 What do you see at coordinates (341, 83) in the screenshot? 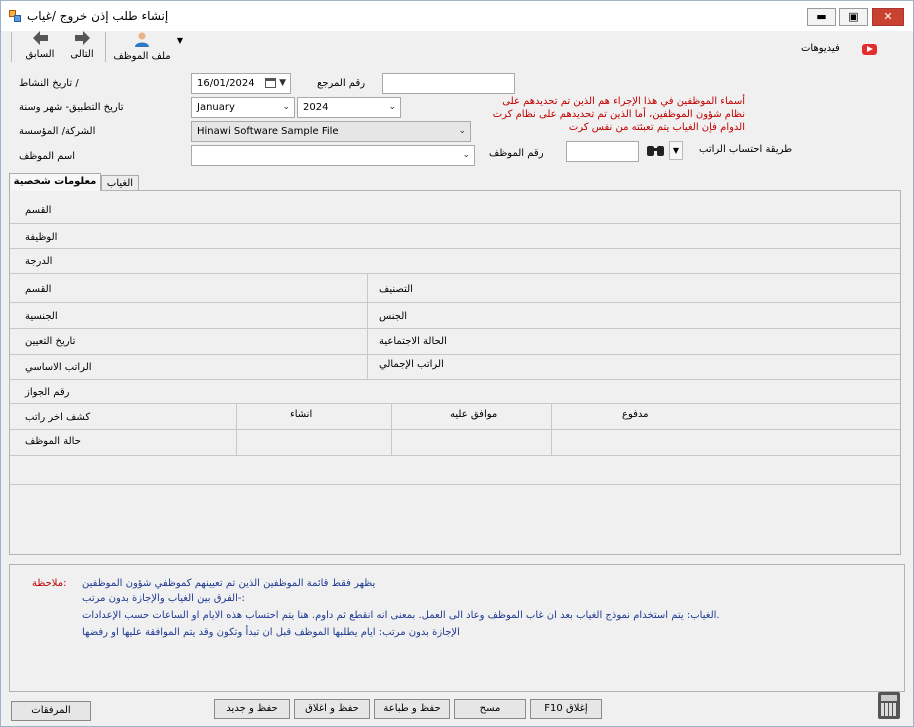
I see `reference-label: رقم المرجع` at bounding box center [341, 83].